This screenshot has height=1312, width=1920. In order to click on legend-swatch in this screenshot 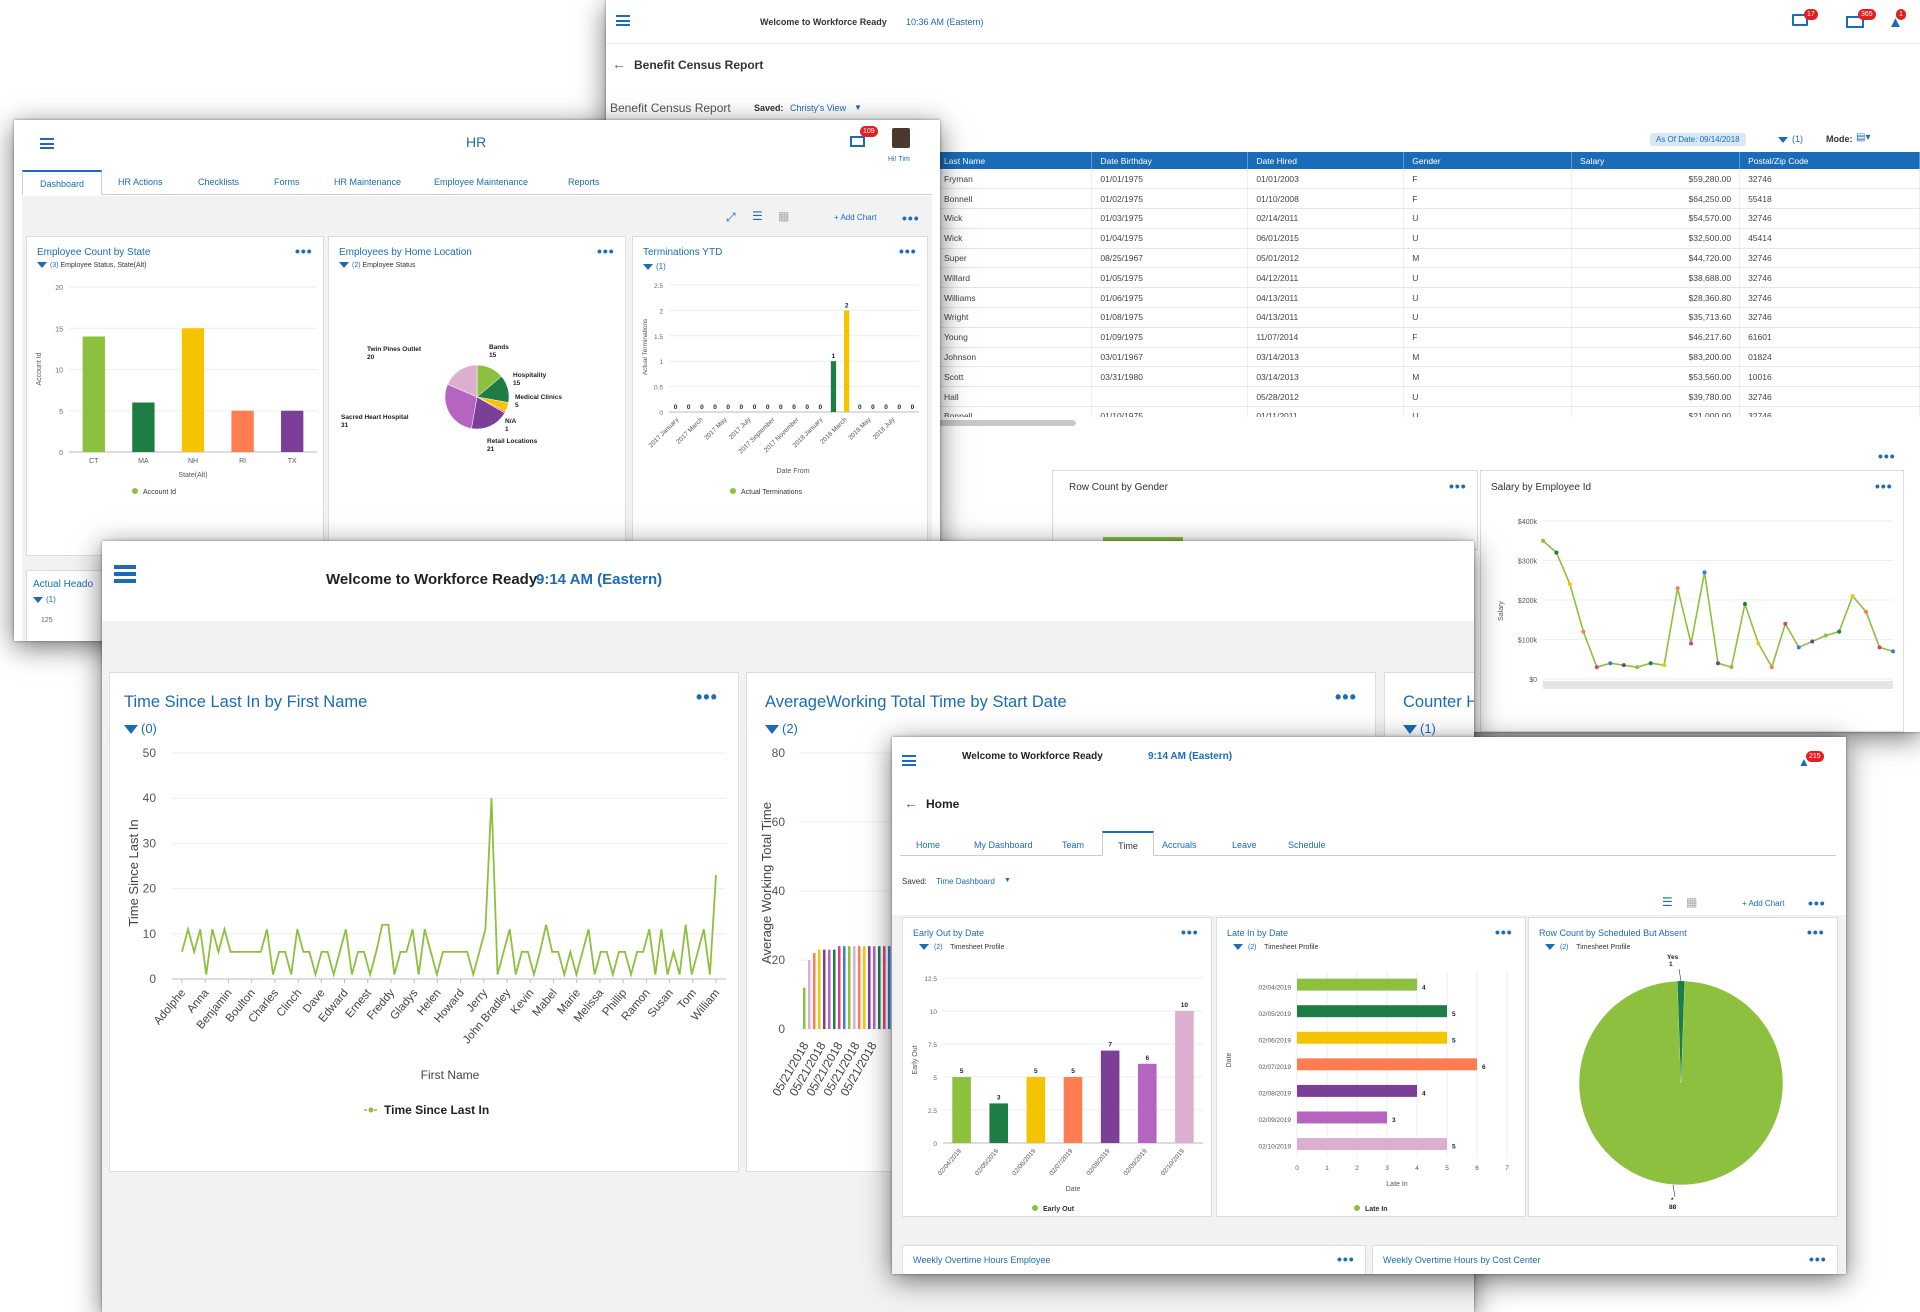, I will do `click(1035, 1208)`.